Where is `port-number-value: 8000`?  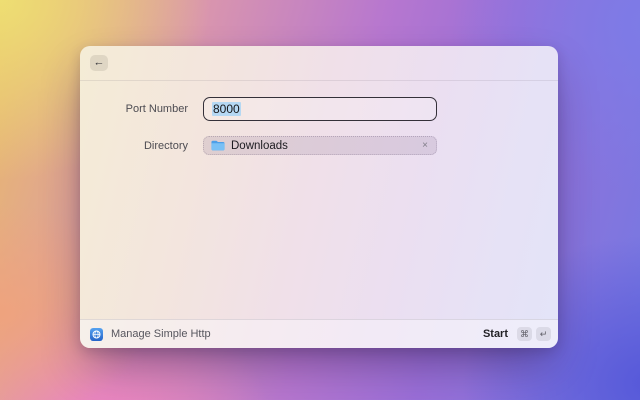
port-number-value: 8000 is located at coordinates (226, 109).